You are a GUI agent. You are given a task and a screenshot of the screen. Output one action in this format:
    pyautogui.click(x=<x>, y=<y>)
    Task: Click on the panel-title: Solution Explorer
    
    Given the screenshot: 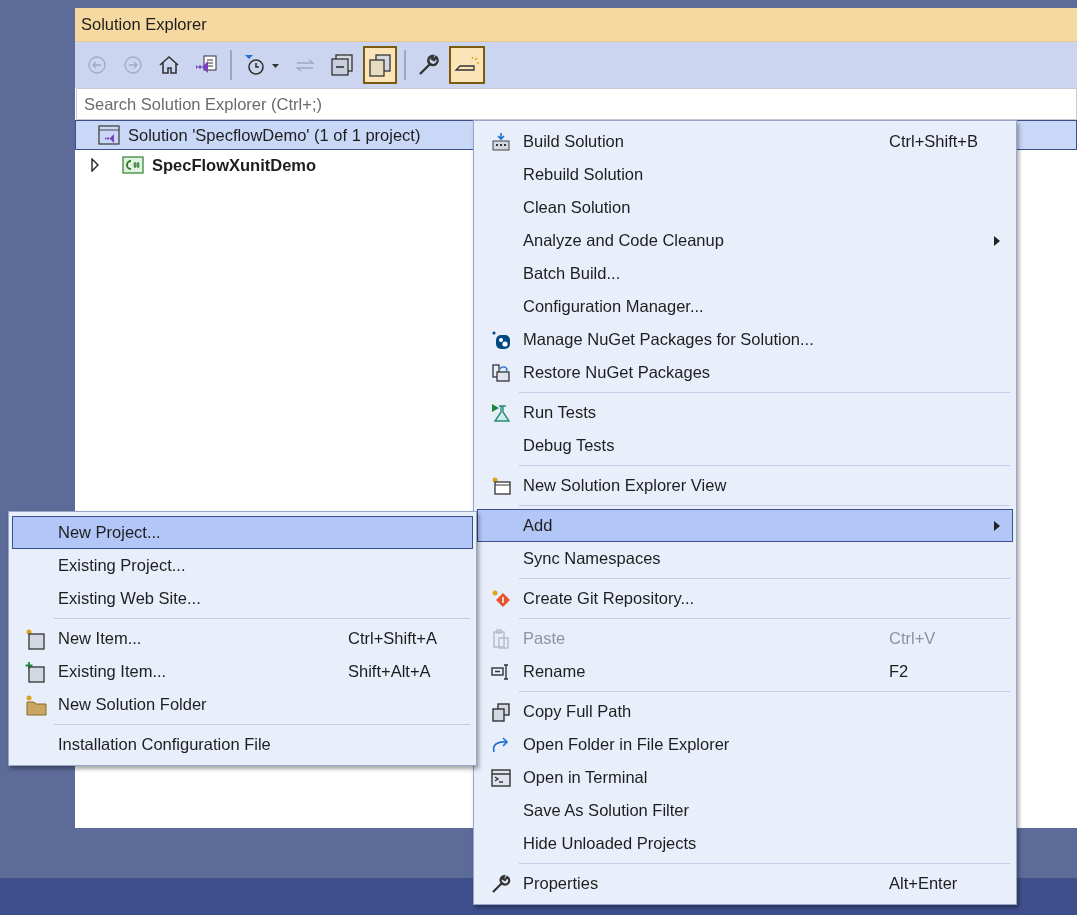 What is the action you would take?
    pyautogui.click(x=576, y=24)
    